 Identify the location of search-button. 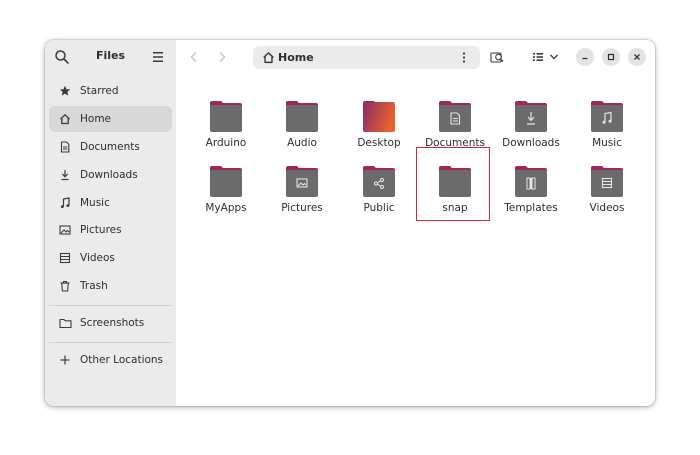
(497, 57).